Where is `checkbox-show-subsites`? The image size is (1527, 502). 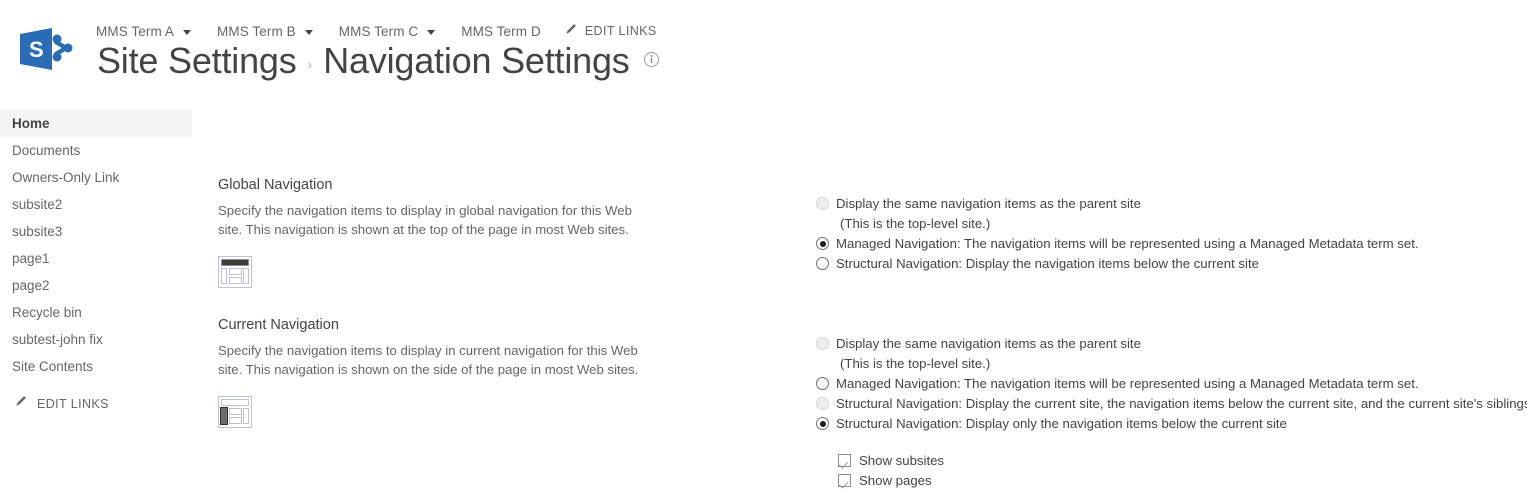
checkbox-show-subsites is located at coordinates (844, 460).